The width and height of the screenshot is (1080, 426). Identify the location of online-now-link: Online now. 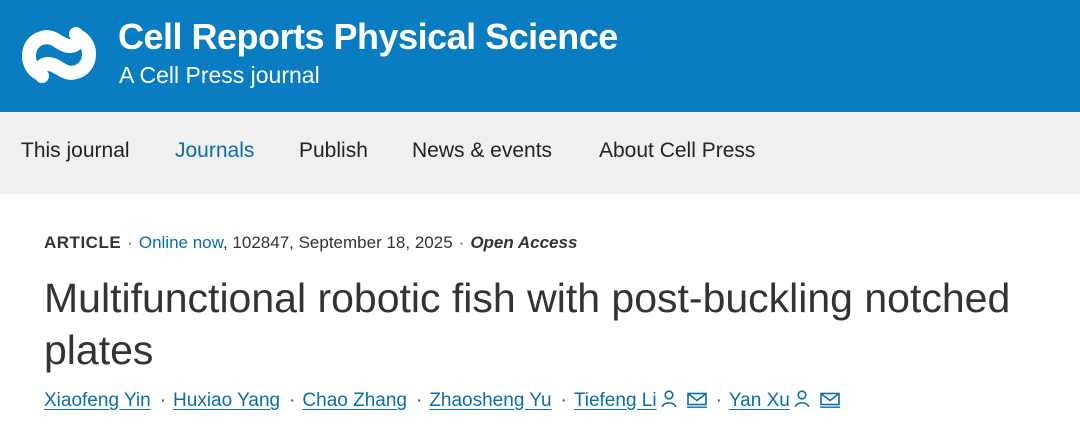
(181, 242).